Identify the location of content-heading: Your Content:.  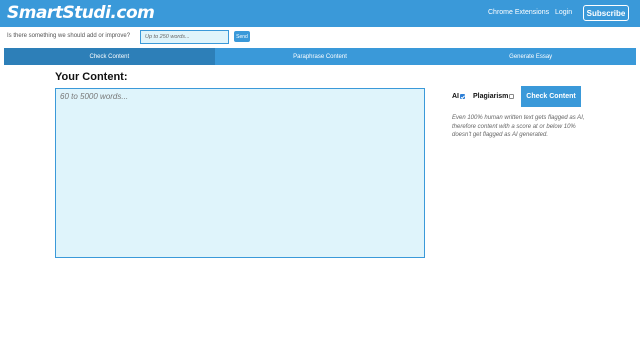
(91, 77).